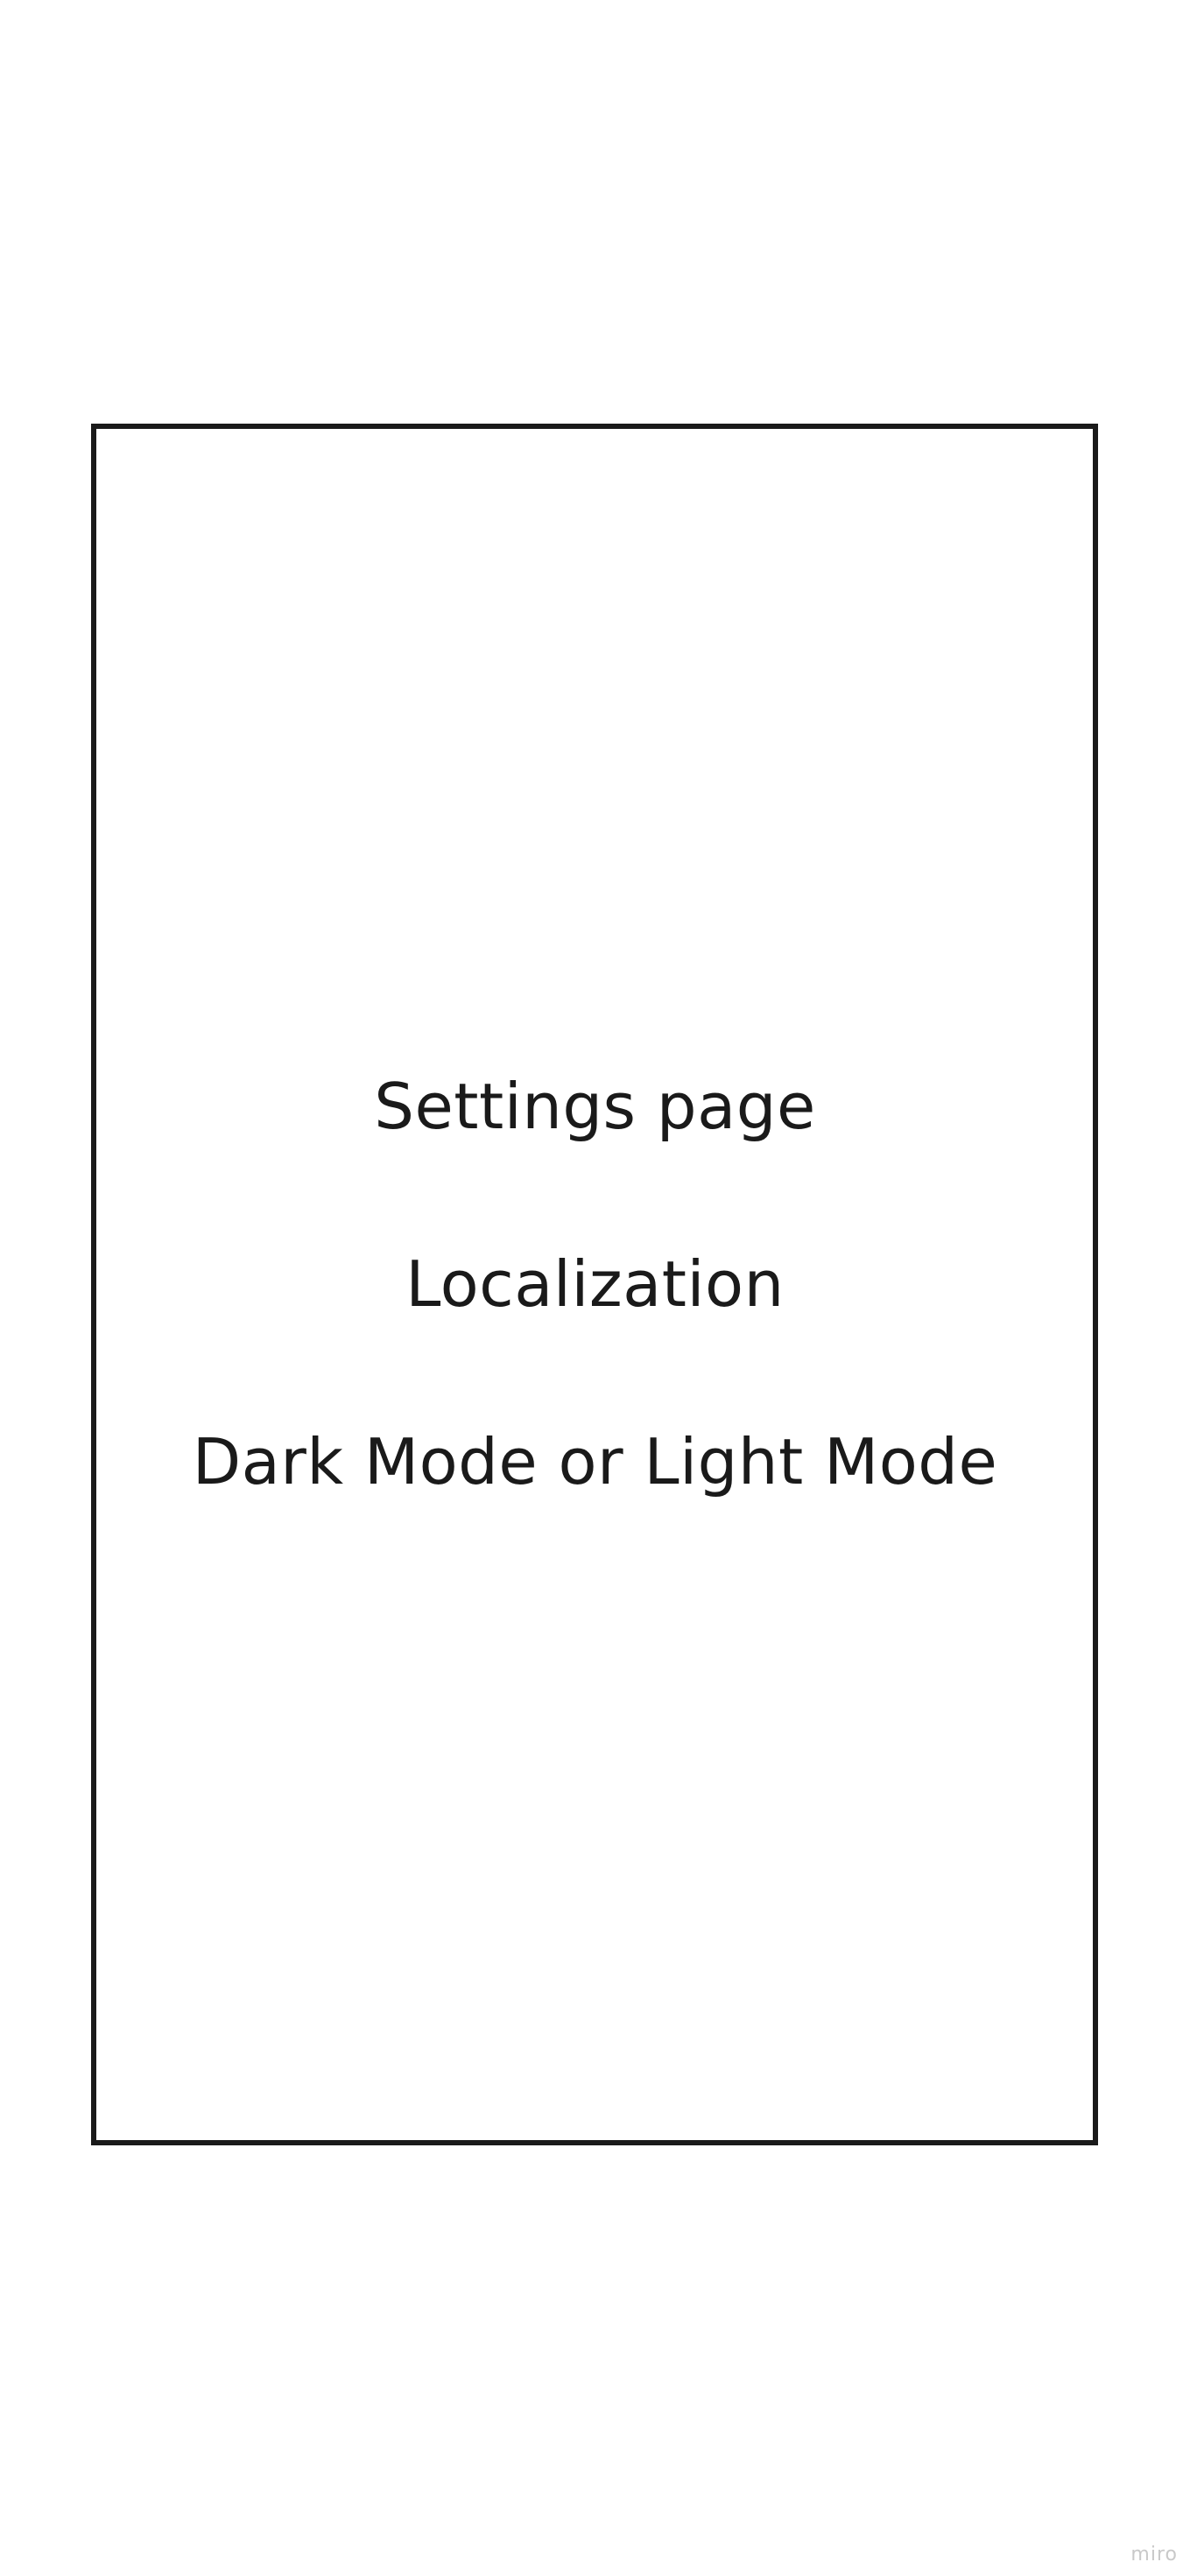 The width and height of the screenshot is (1190, 2576). Describe the element at coordinates (595, 1284) in the screenshot. I see `localization-label: Localization` at that location.